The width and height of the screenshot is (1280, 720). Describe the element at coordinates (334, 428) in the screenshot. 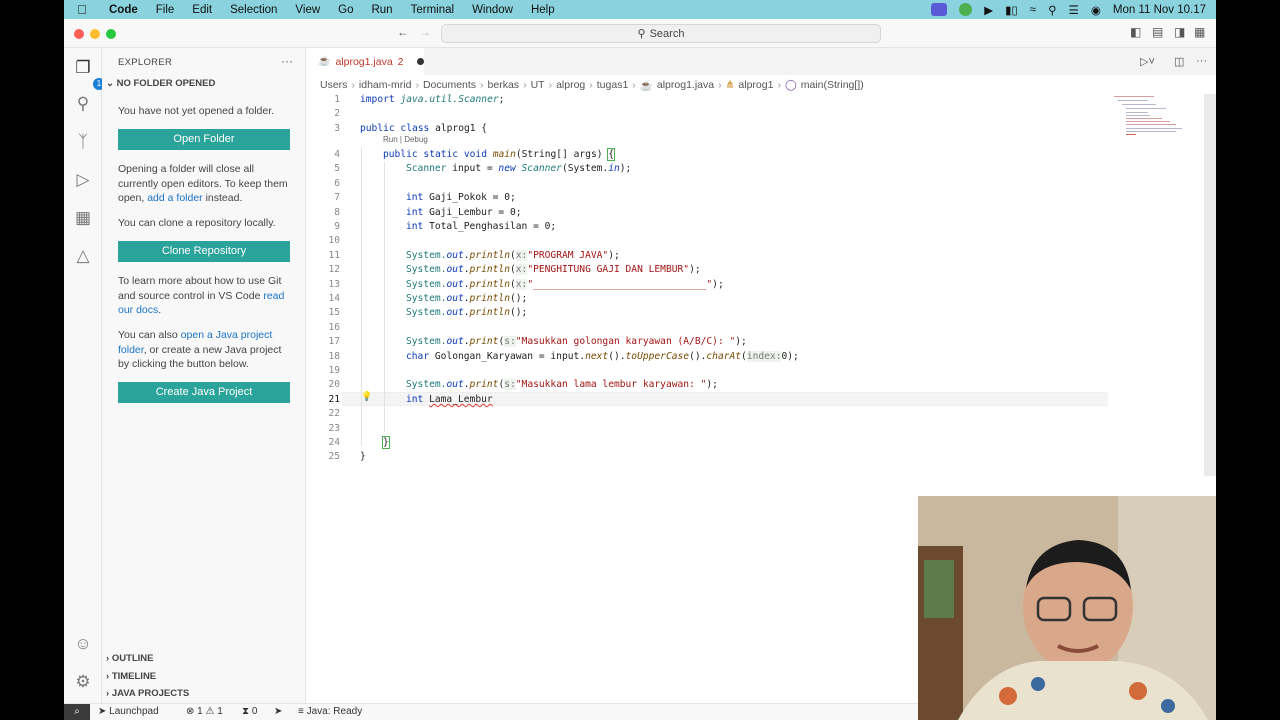

I see `line-number: 23` at that location.